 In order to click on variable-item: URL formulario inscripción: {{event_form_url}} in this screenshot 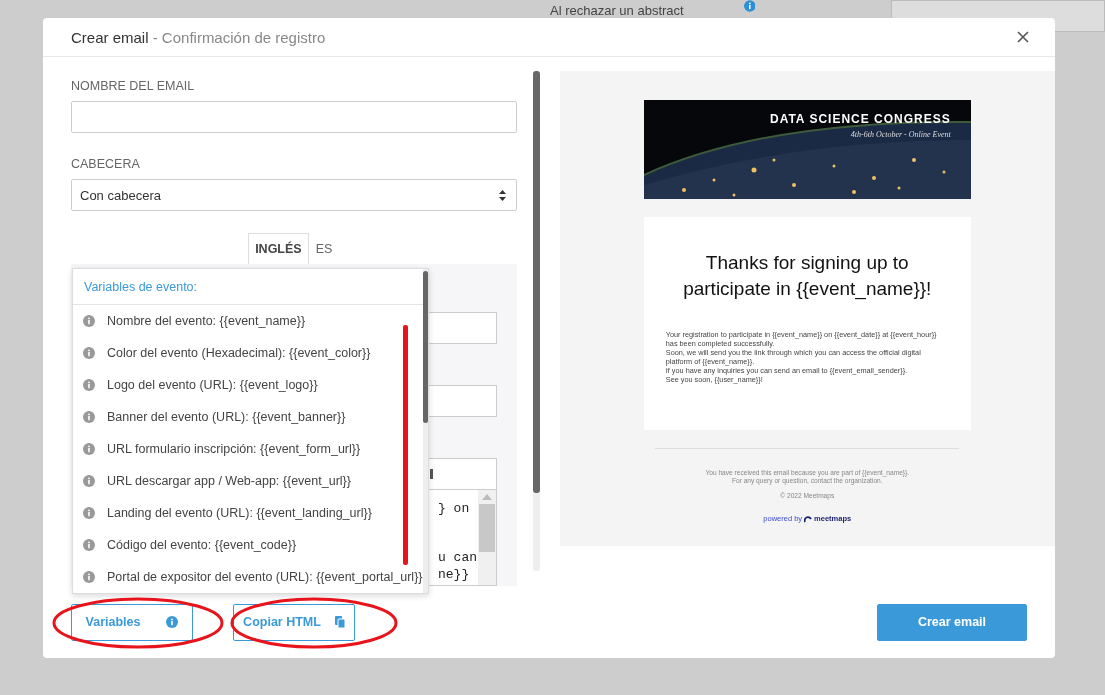, I will do `click(248, 449)`.